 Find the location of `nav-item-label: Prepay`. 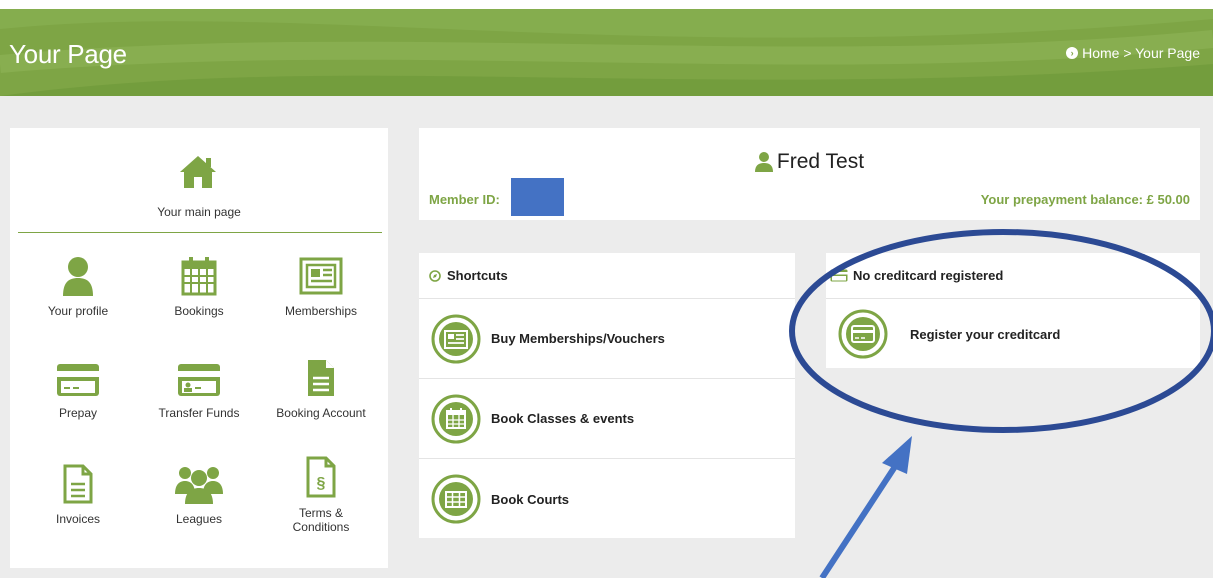

nav-item-label: Prepay is located at coordinates (78, 413).